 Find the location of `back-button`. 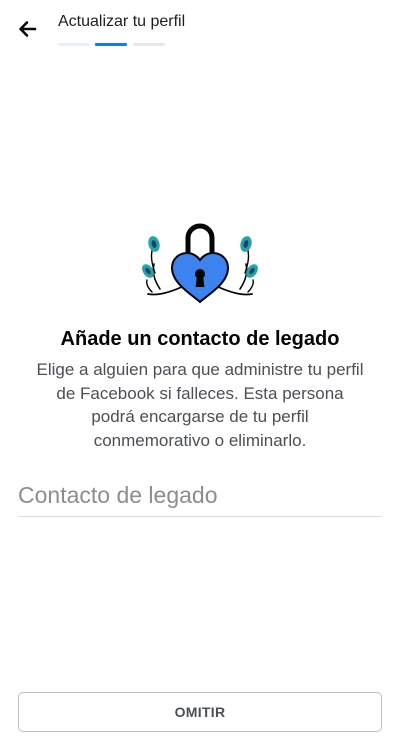

back-button is located at coordinates (29, 29).